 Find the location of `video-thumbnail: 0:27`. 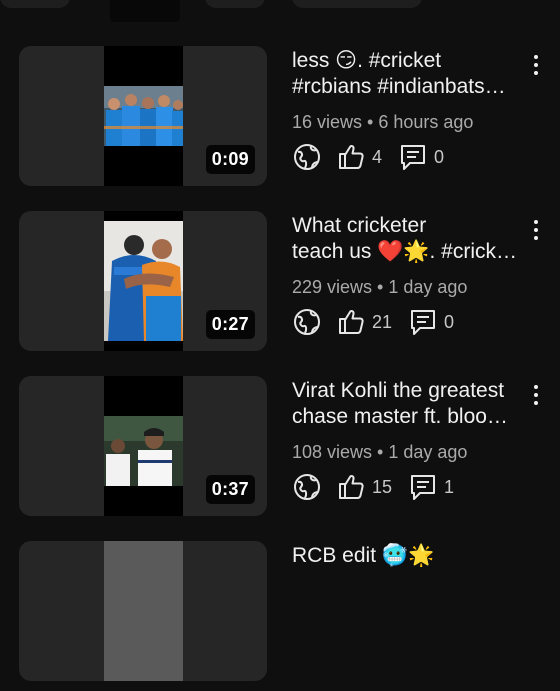

video-thumbnail: 0:27 is located at coordinates (143, 281).